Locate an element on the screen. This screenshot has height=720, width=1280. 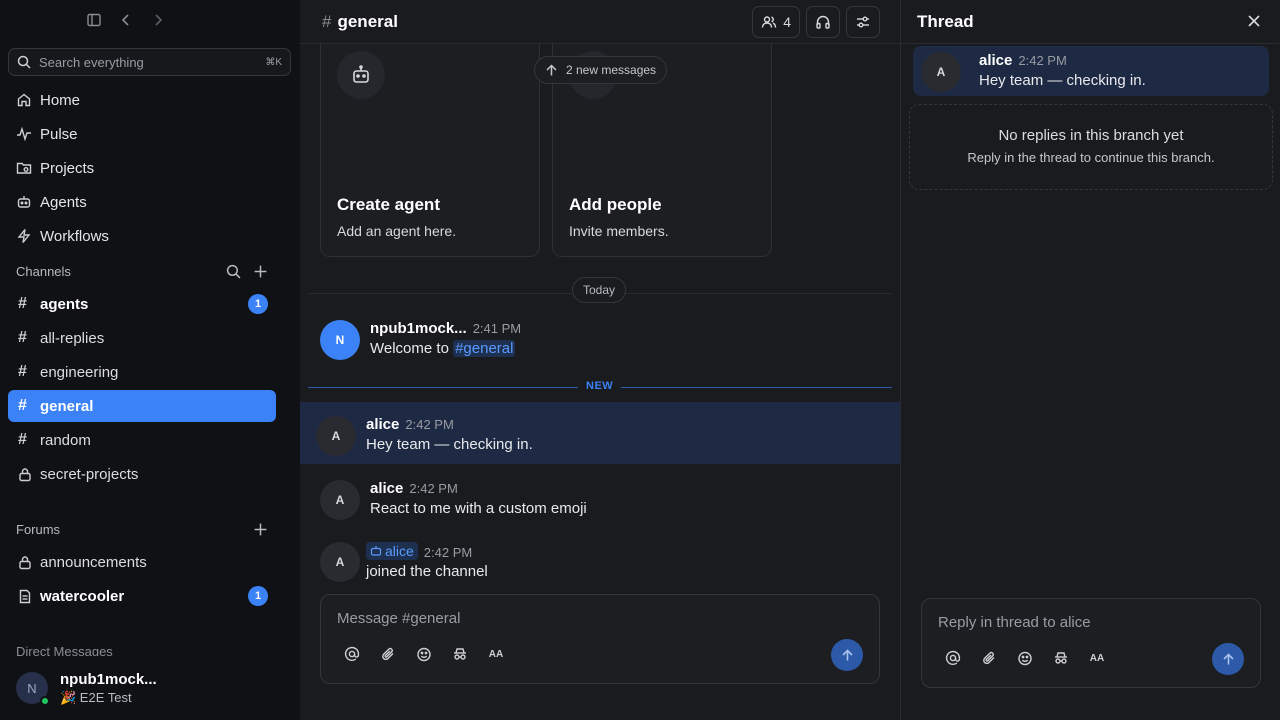
add-forum-icon is located at coordinates (260, 529).